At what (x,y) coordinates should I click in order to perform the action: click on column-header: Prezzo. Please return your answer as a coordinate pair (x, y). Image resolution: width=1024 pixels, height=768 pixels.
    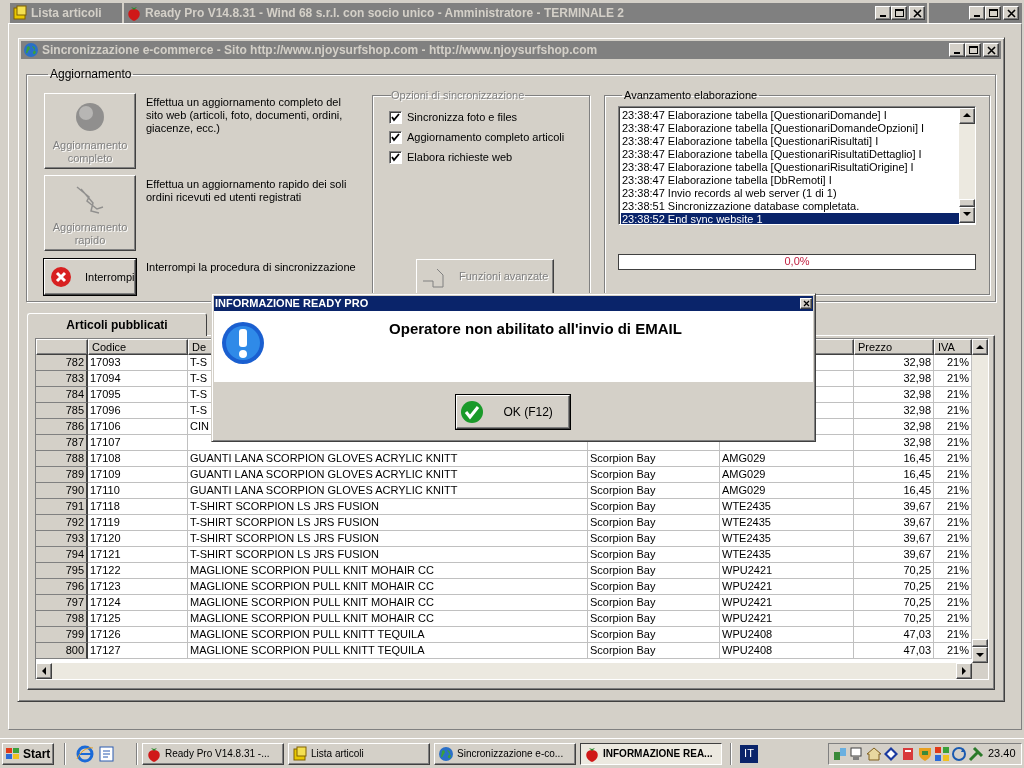
    Looking at the image, I should click on (894, 347).